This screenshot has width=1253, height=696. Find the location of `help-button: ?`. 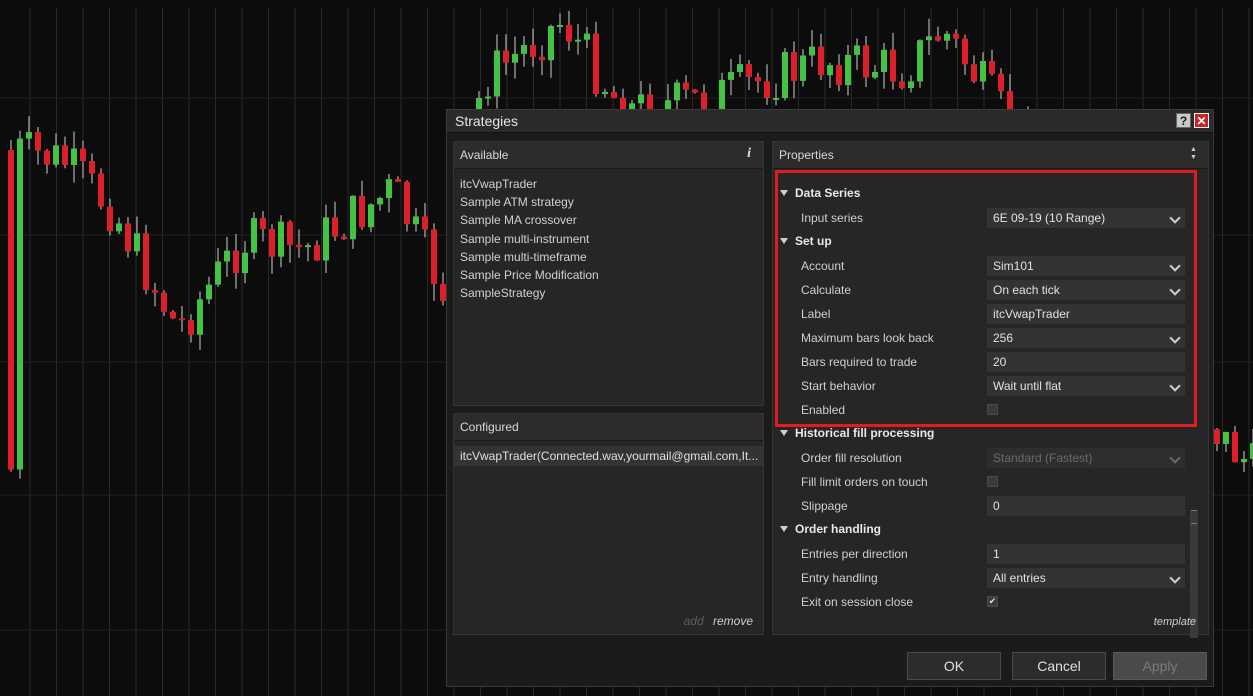

help-button: ? is located at coordinates (1183, 120).